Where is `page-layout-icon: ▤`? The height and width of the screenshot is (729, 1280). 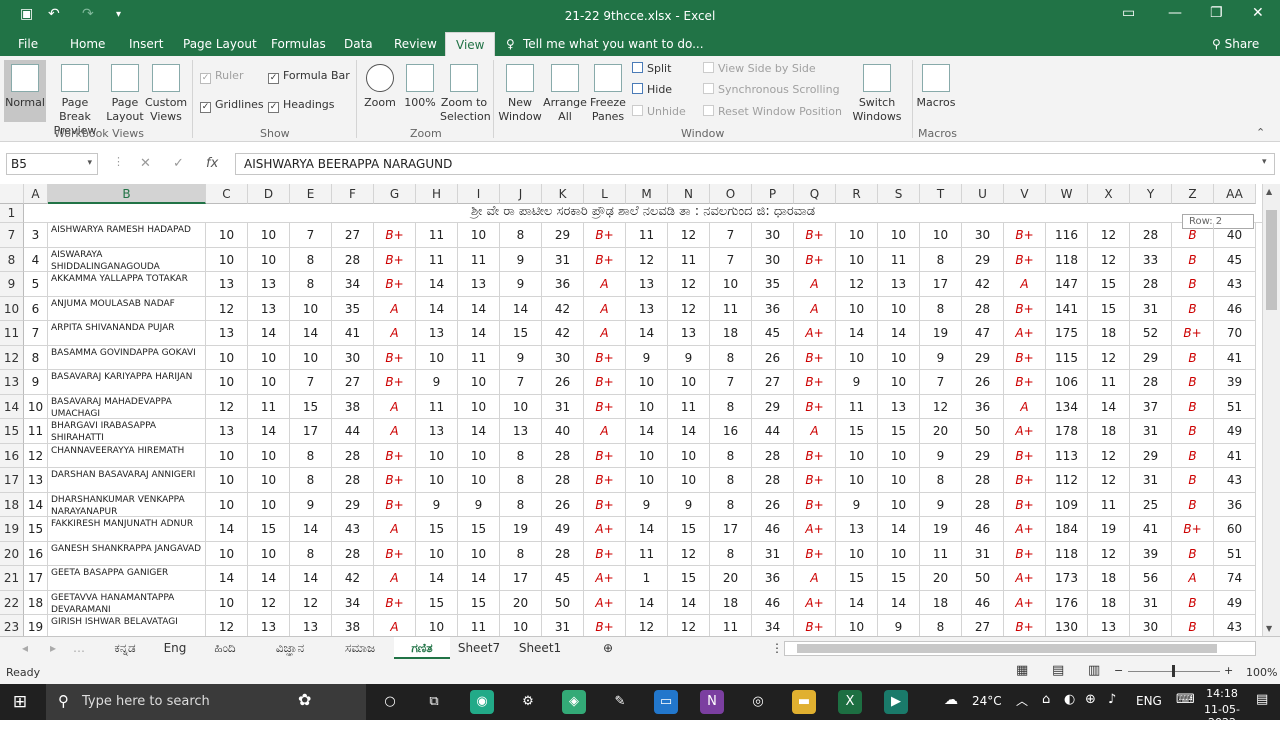
page-layout-icon: ▤ is located at coordinates (1058, 670).